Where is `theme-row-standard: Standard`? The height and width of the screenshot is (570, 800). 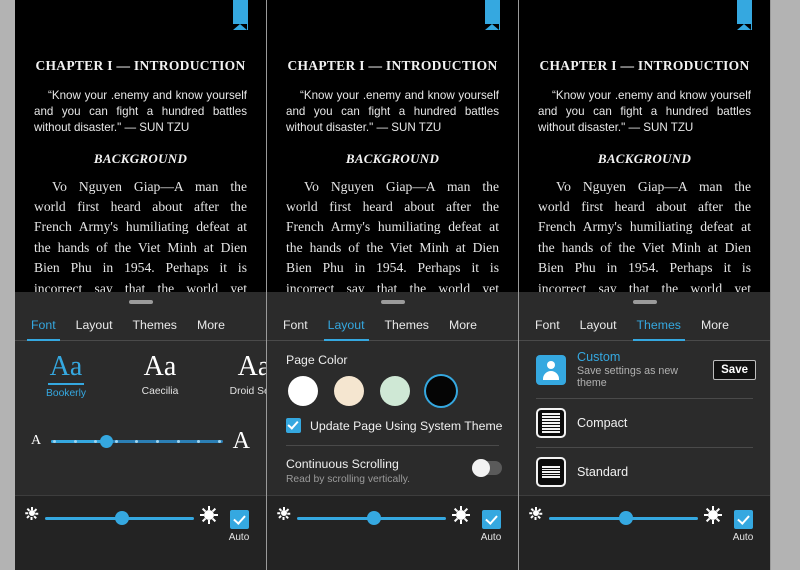 theme-row-standard: Standard is located at coordinates (644, 472).